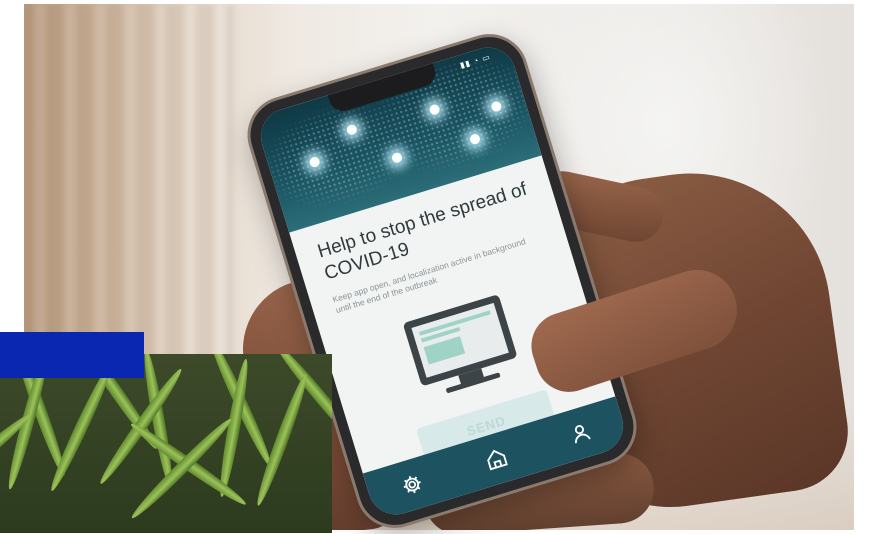 Image resolution: width=872 pixels, height=534 pixels. I want to click on monitor-illustration, so click(460, 340).